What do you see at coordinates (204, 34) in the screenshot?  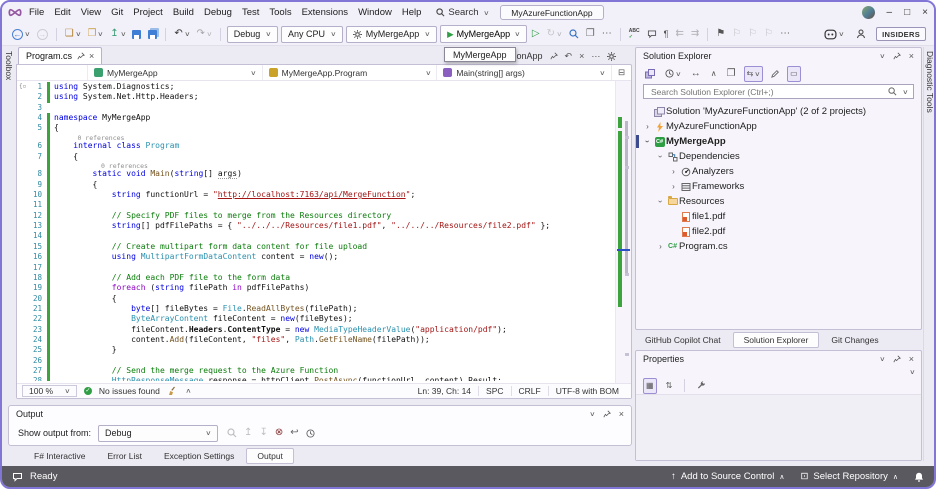 I see `redo-icon: ↷ ∨` at bounding box center [204, 34].